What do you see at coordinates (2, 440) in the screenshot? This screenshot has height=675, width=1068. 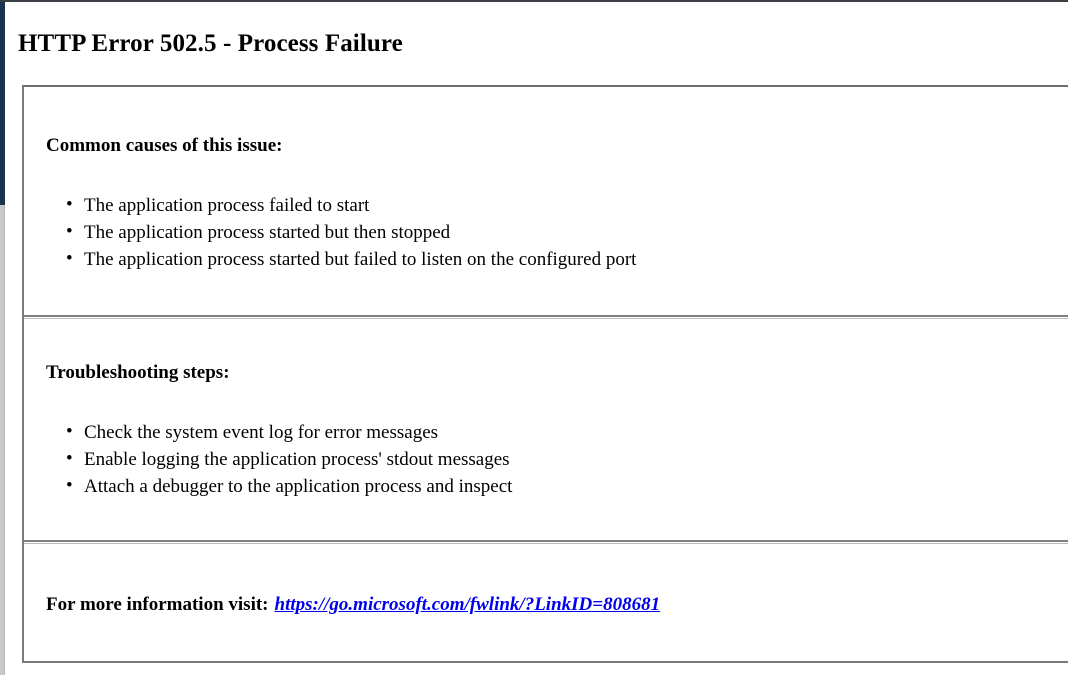 I see `left-scrollbar-rail` at bounding box center [2, 440].